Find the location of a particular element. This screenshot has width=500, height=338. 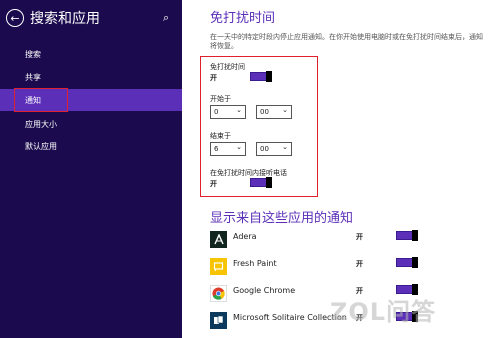

sidebar-item-share: 共享 is located at coordinates (91, 77).